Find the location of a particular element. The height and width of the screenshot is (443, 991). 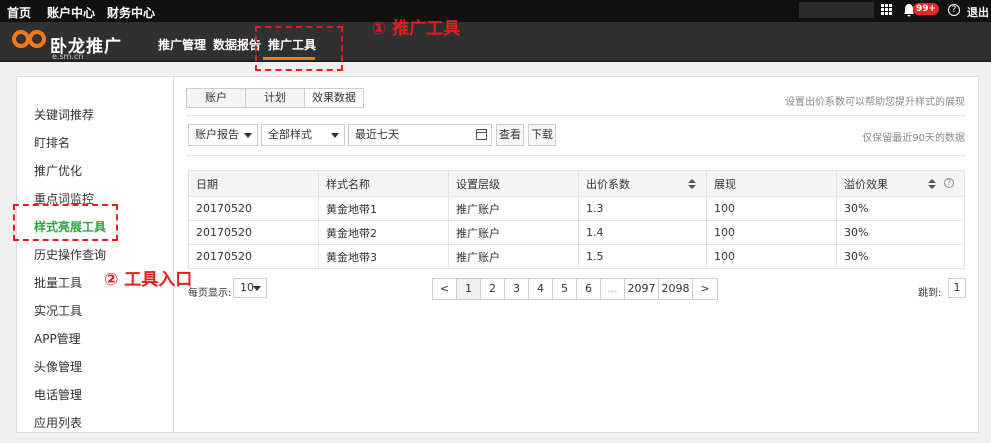

page-button: 2098 is located at coordinates (676, 289).